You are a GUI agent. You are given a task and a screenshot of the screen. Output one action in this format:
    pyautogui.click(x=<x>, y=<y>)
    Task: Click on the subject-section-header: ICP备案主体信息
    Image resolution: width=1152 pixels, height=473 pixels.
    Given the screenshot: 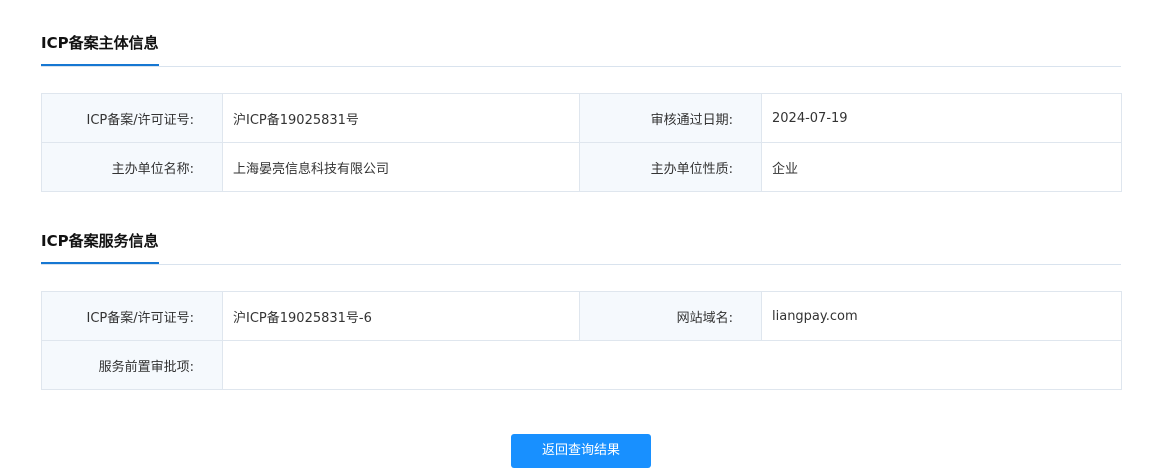 What is the action you would take?
    pyautogui.click(x=581, y=49)
    